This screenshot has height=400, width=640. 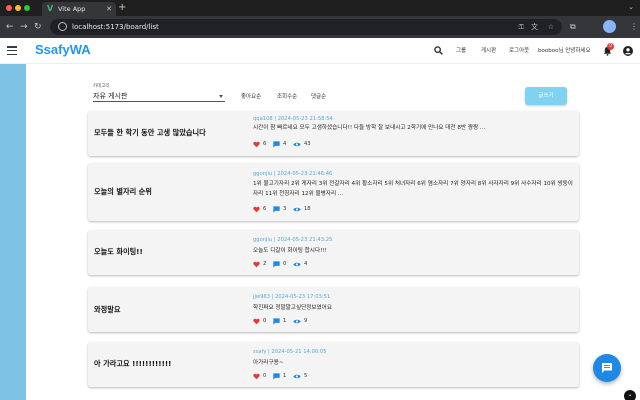 What do you see at coordinates (13, 232) in the screenshot?
I see `side-rail` at bounding box center [13, 232].